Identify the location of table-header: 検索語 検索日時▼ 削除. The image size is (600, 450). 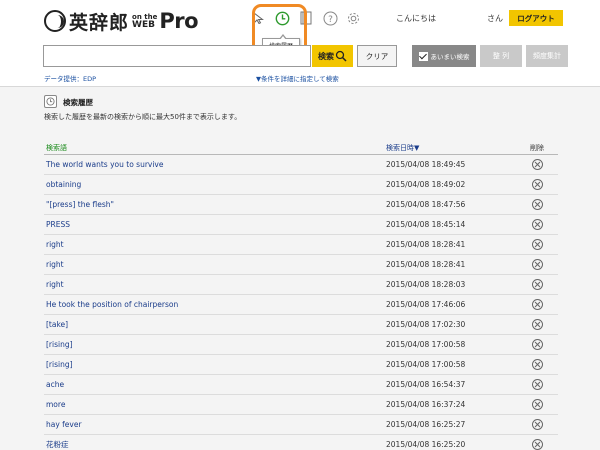
(301, 148).